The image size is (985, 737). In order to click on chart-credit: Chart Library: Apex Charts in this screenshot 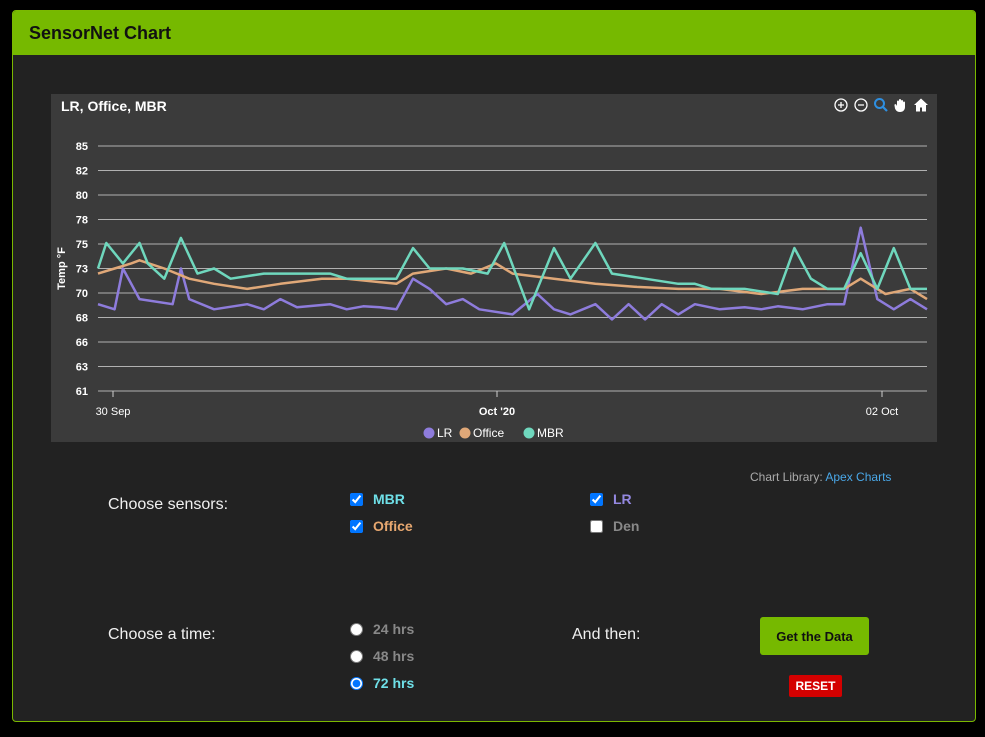, I will do `click(820, 477)`.